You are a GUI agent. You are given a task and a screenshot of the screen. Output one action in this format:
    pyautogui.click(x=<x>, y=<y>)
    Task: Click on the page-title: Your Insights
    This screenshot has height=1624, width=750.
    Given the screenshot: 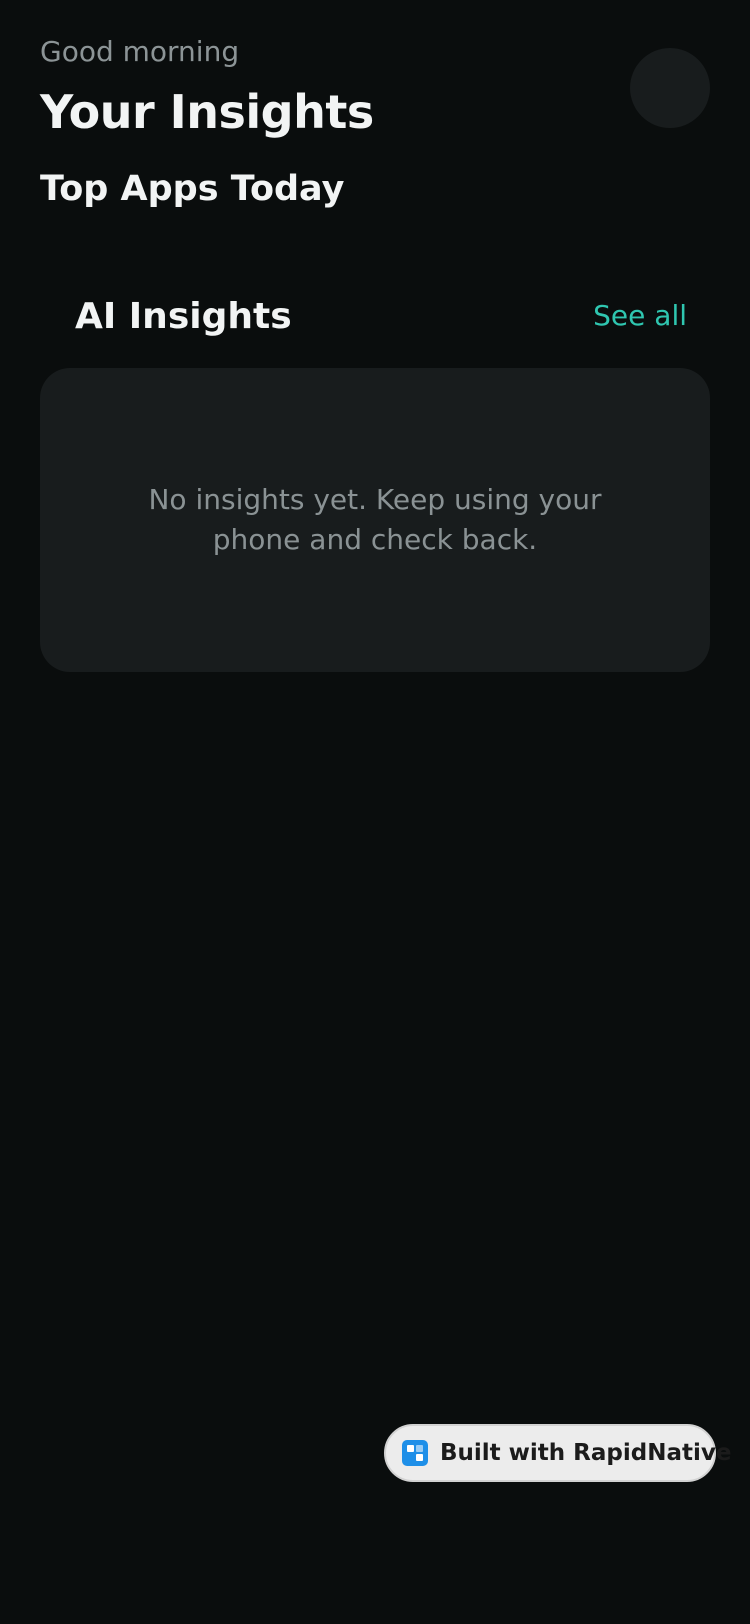 What is the action you would take?
    pyautogui.click(x=207, y=112)
    